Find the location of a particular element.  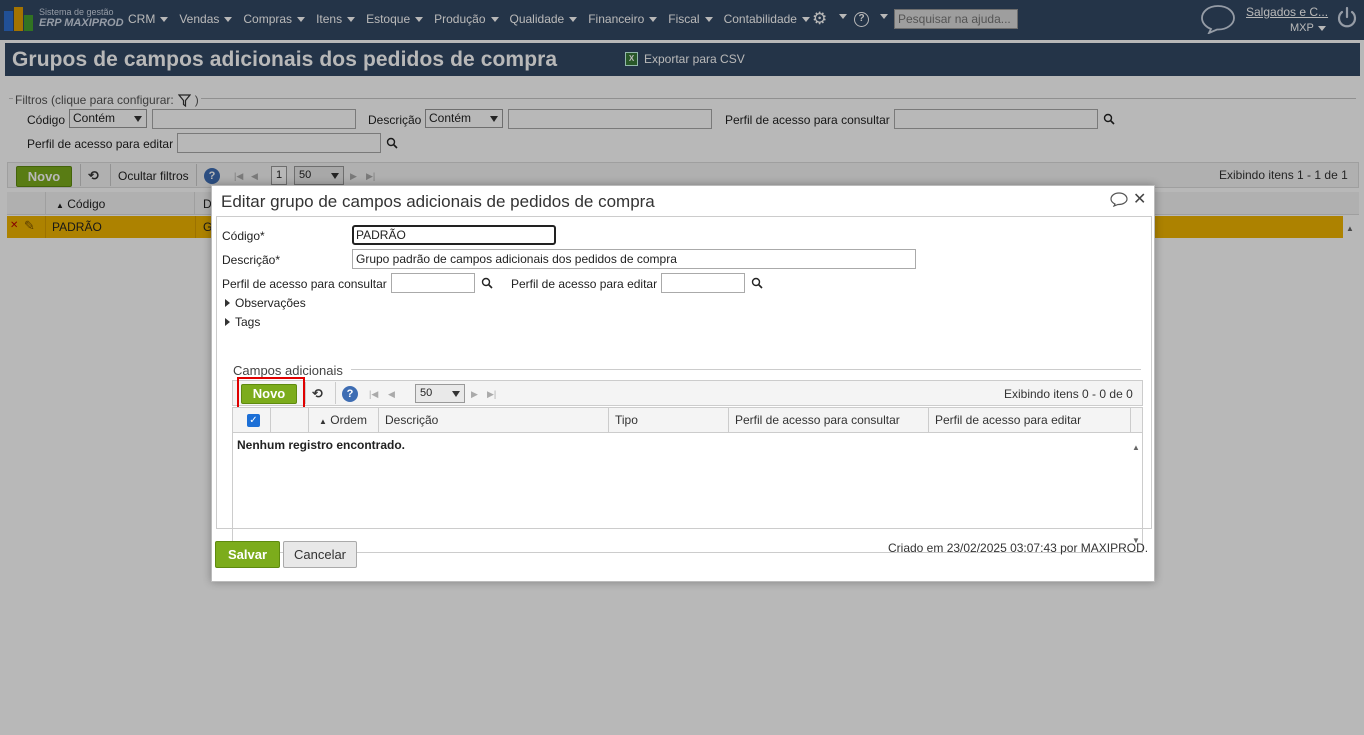

campos-items-count: Exibindo itens 0 - 0 de 0 is located at coordinates (1068, 394).